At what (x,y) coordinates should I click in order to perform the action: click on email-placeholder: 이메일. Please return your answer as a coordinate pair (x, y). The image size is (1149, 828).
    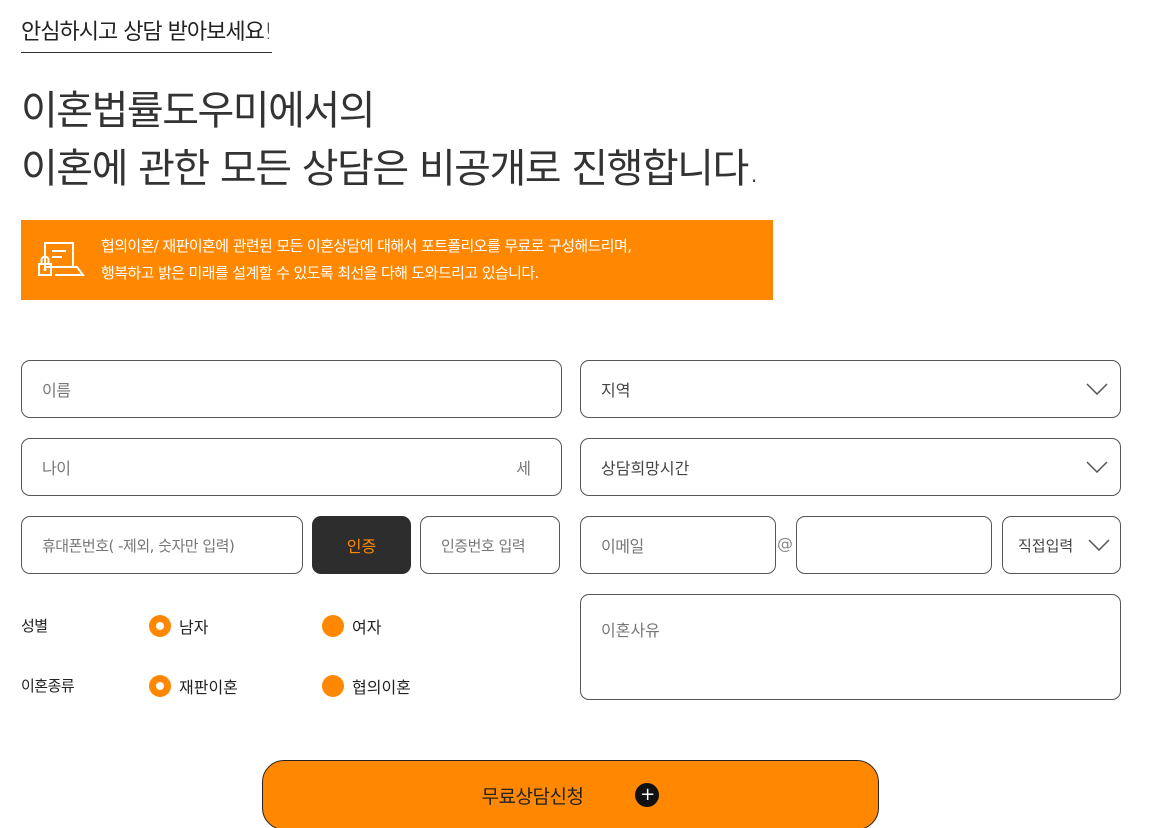
    Looking at the image, I should click on (622, 546).